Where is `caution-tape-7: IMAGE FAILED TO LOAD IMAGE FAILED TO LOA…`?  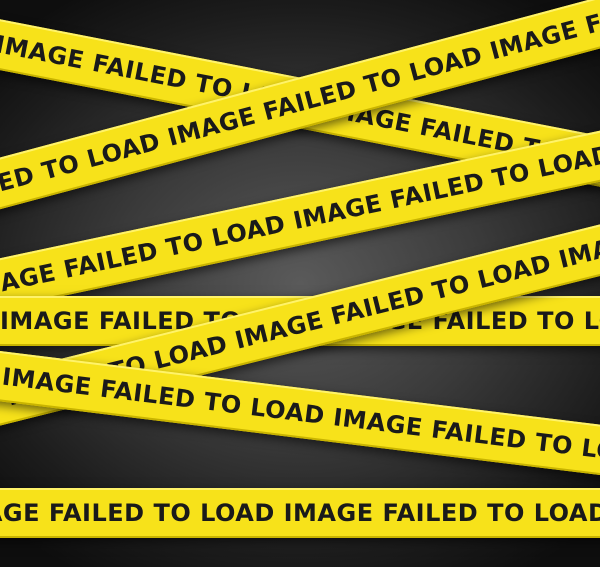 caution-tape-7: IMAGE FAILED TO LOAD IMAGE FAILED TO LOA… is located at coordinates (300, 513).